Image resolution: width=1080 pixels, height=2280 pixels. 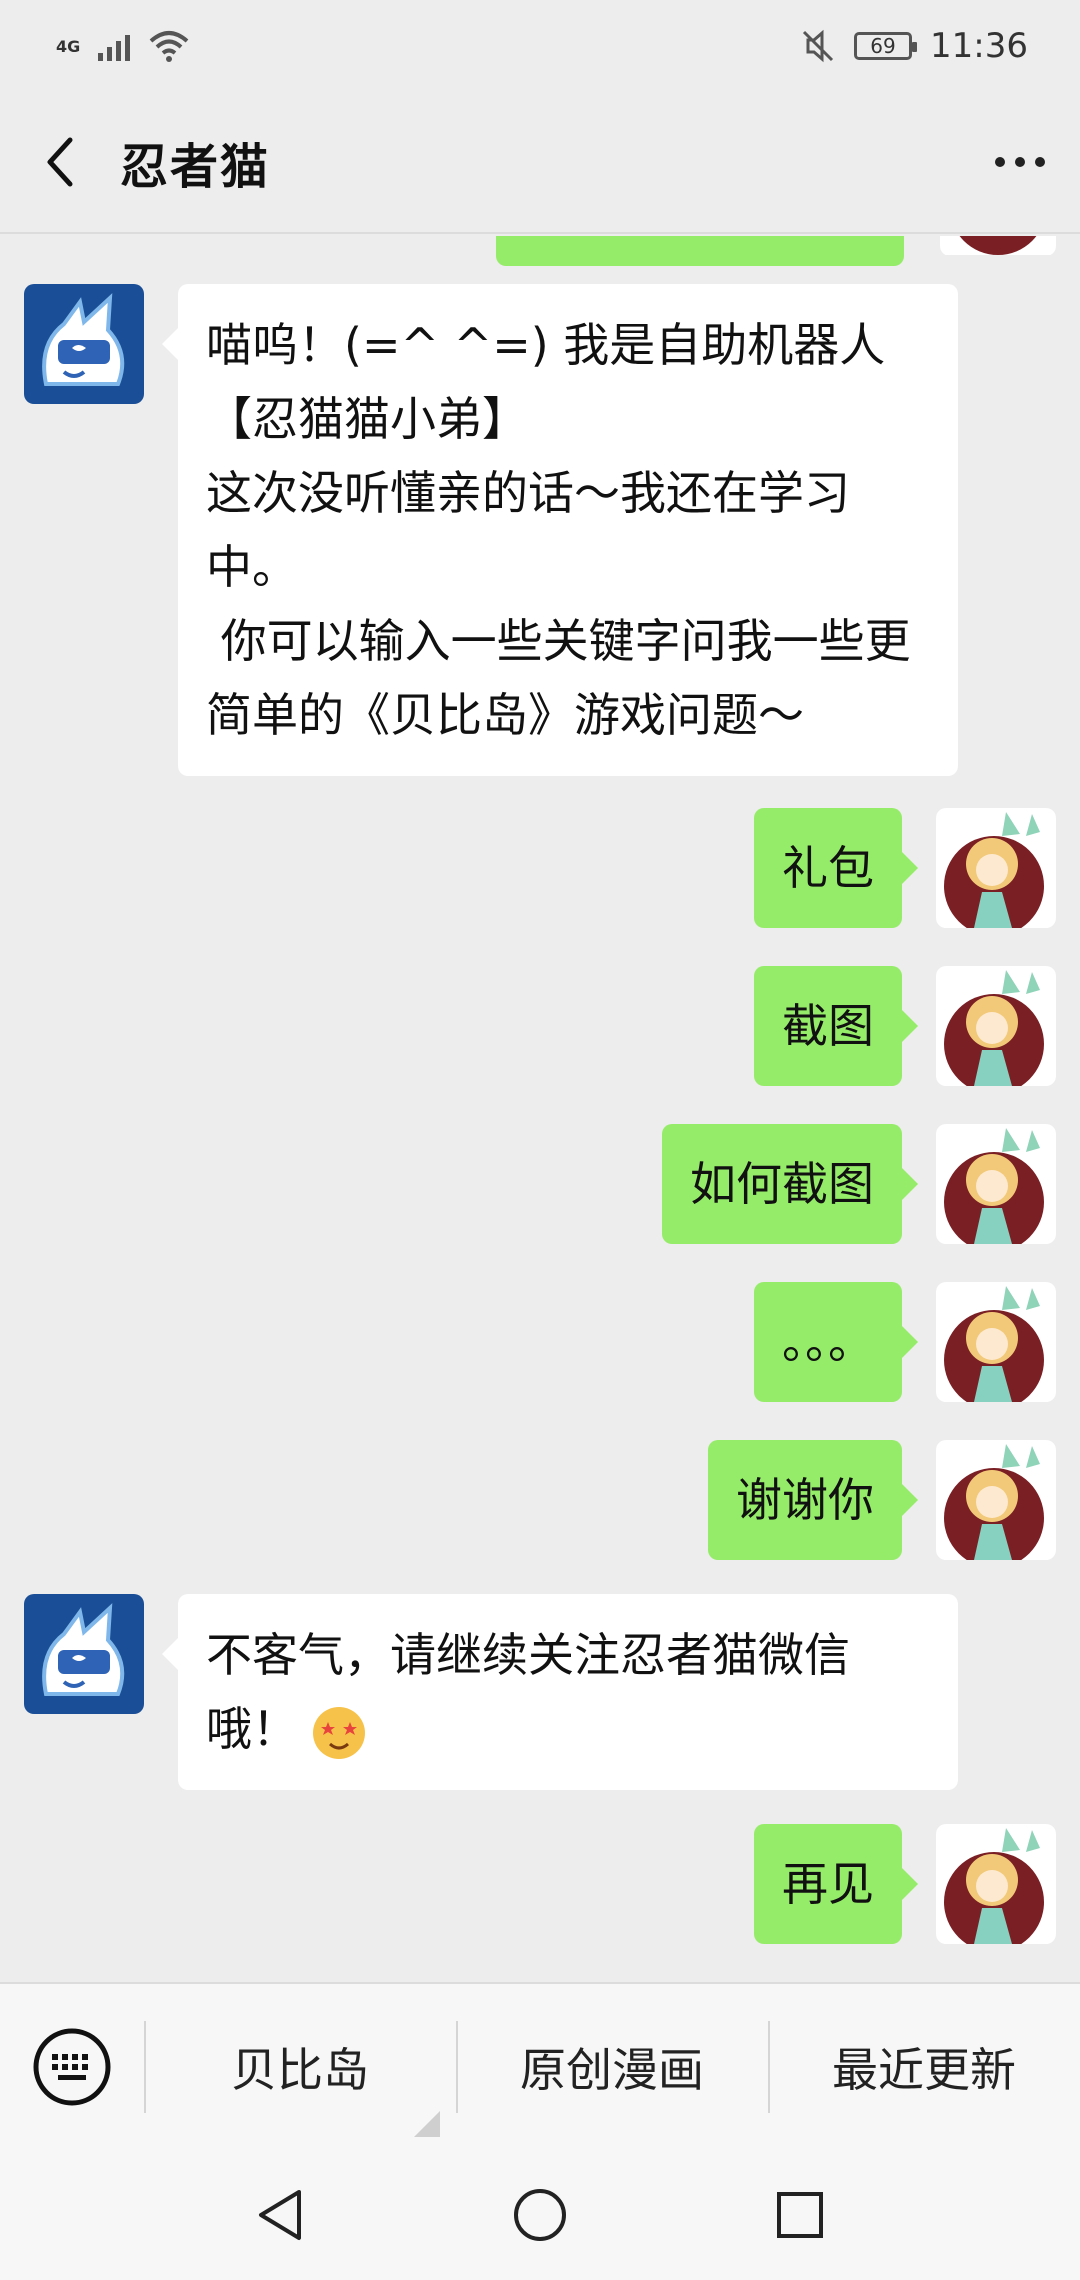 I want to click on nav-back-button, so click(x=280, y=2215).